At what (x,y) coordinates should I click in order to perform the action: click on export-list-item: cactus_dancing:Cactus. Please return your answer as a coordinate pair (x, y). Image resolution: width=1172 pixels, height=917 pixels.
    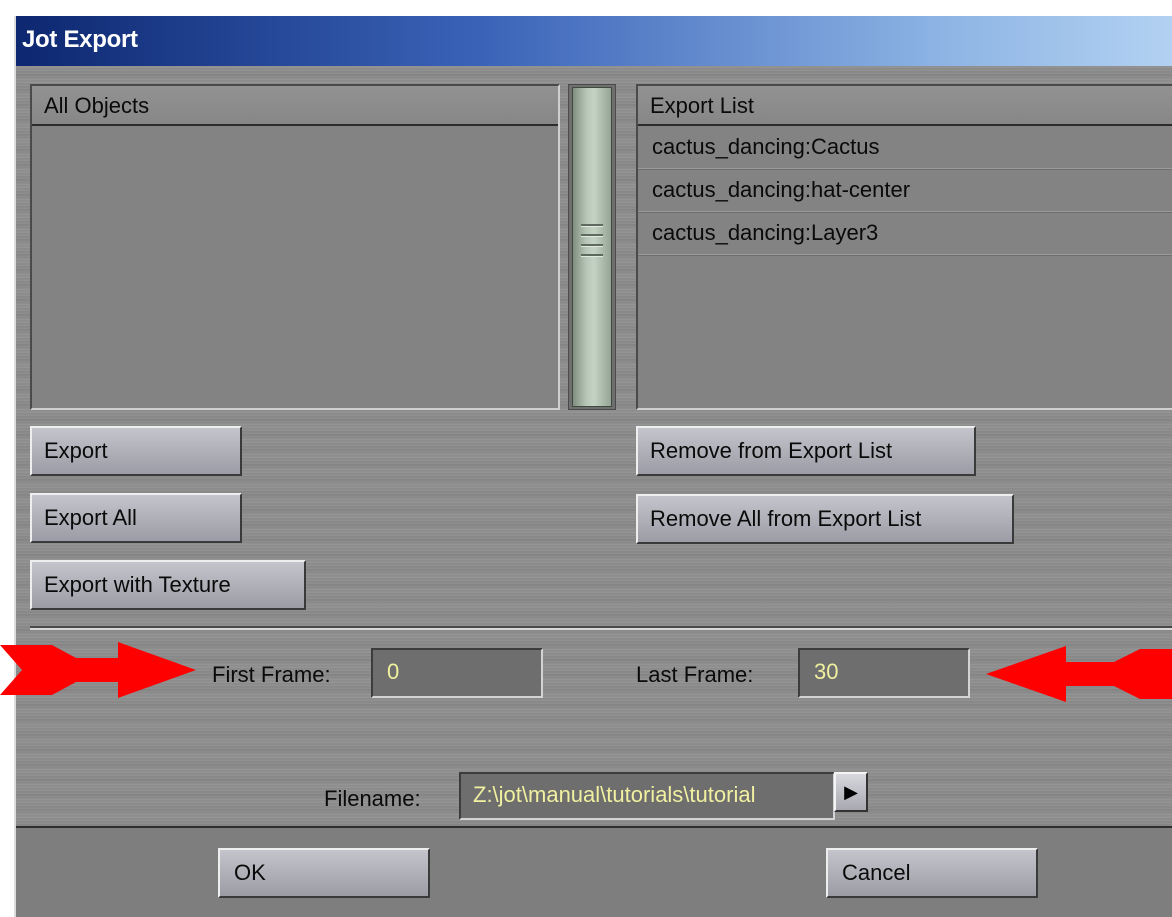
    Looking at the image, I should click on (905, 147).